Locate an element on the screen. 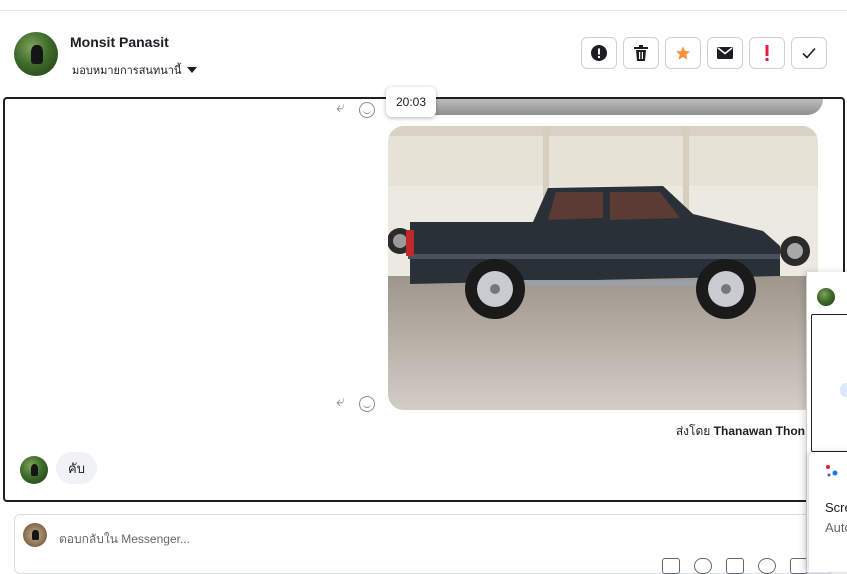 Image resolution: width=847 pixels, height=574 pixels. exclamation-icon is located at coordinates (767, 53).